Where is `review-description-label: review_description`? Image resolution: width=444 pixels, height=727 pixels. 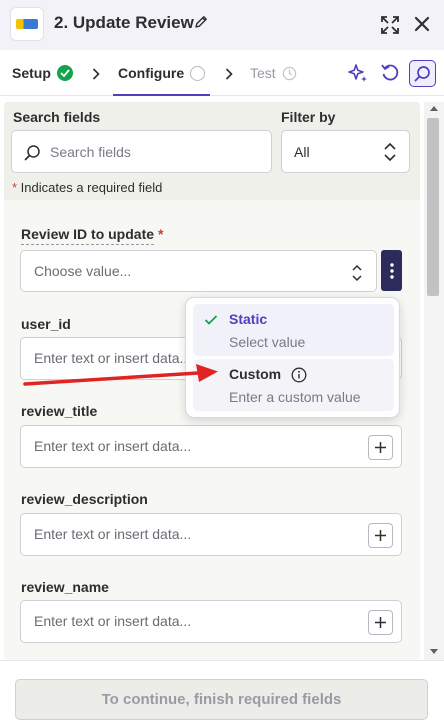 review-description-label: review_description is located at coordinates (84, 499).